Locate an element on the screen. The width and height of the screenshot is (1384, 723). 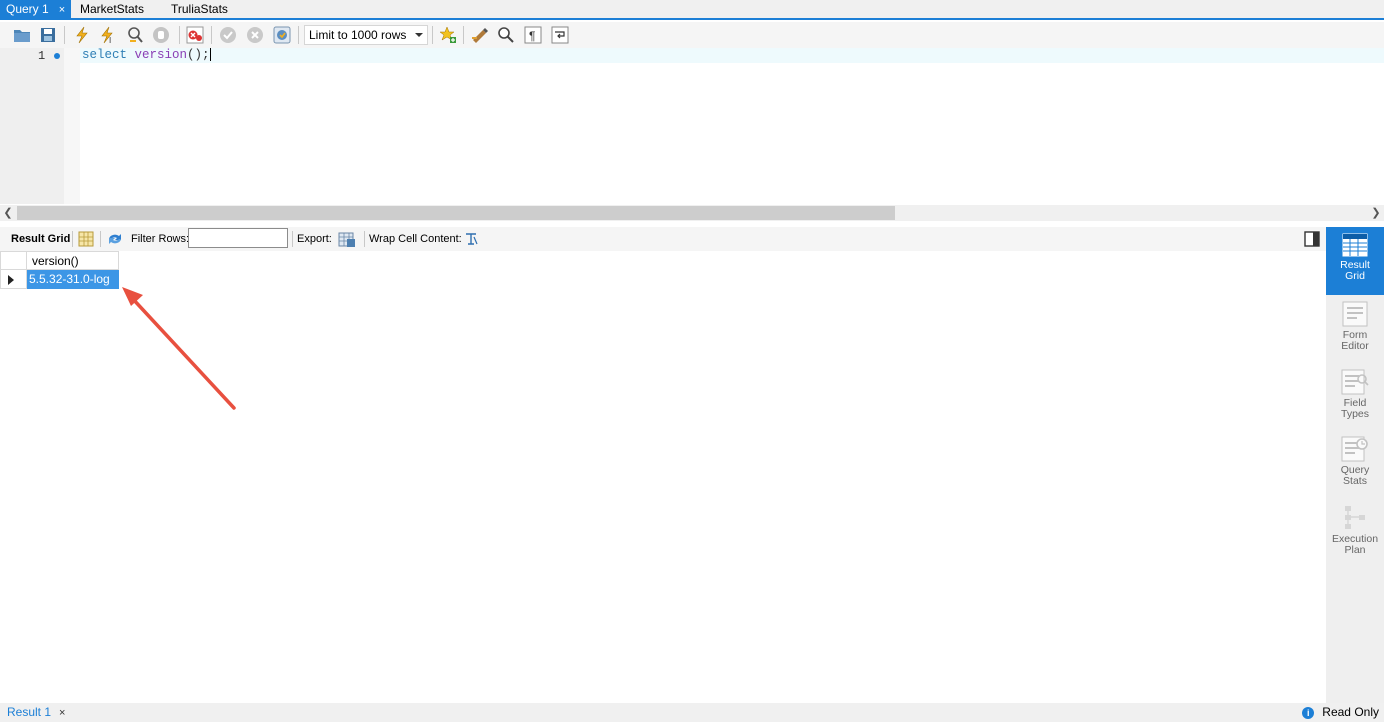
refresh-icon is located at coordinates (115, 239).